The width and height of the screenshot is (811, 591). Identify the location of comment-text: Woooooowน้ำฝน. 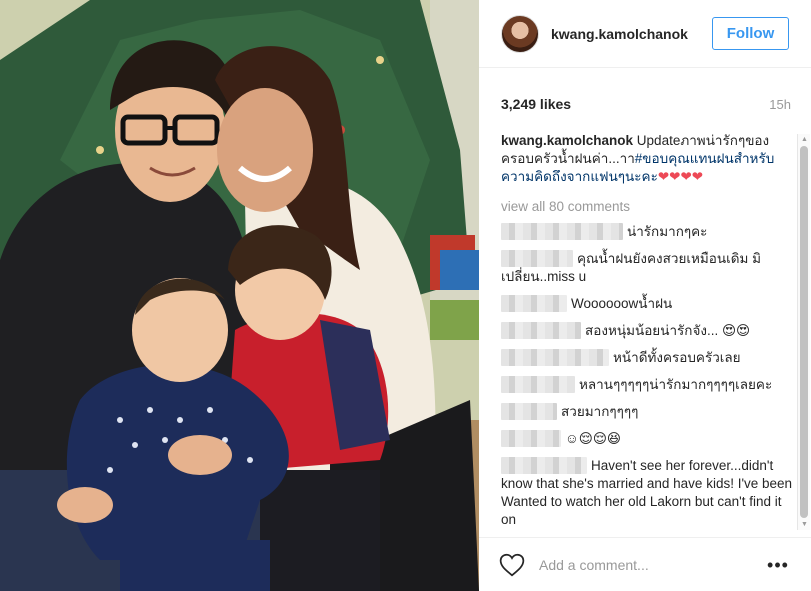
(622, 303).